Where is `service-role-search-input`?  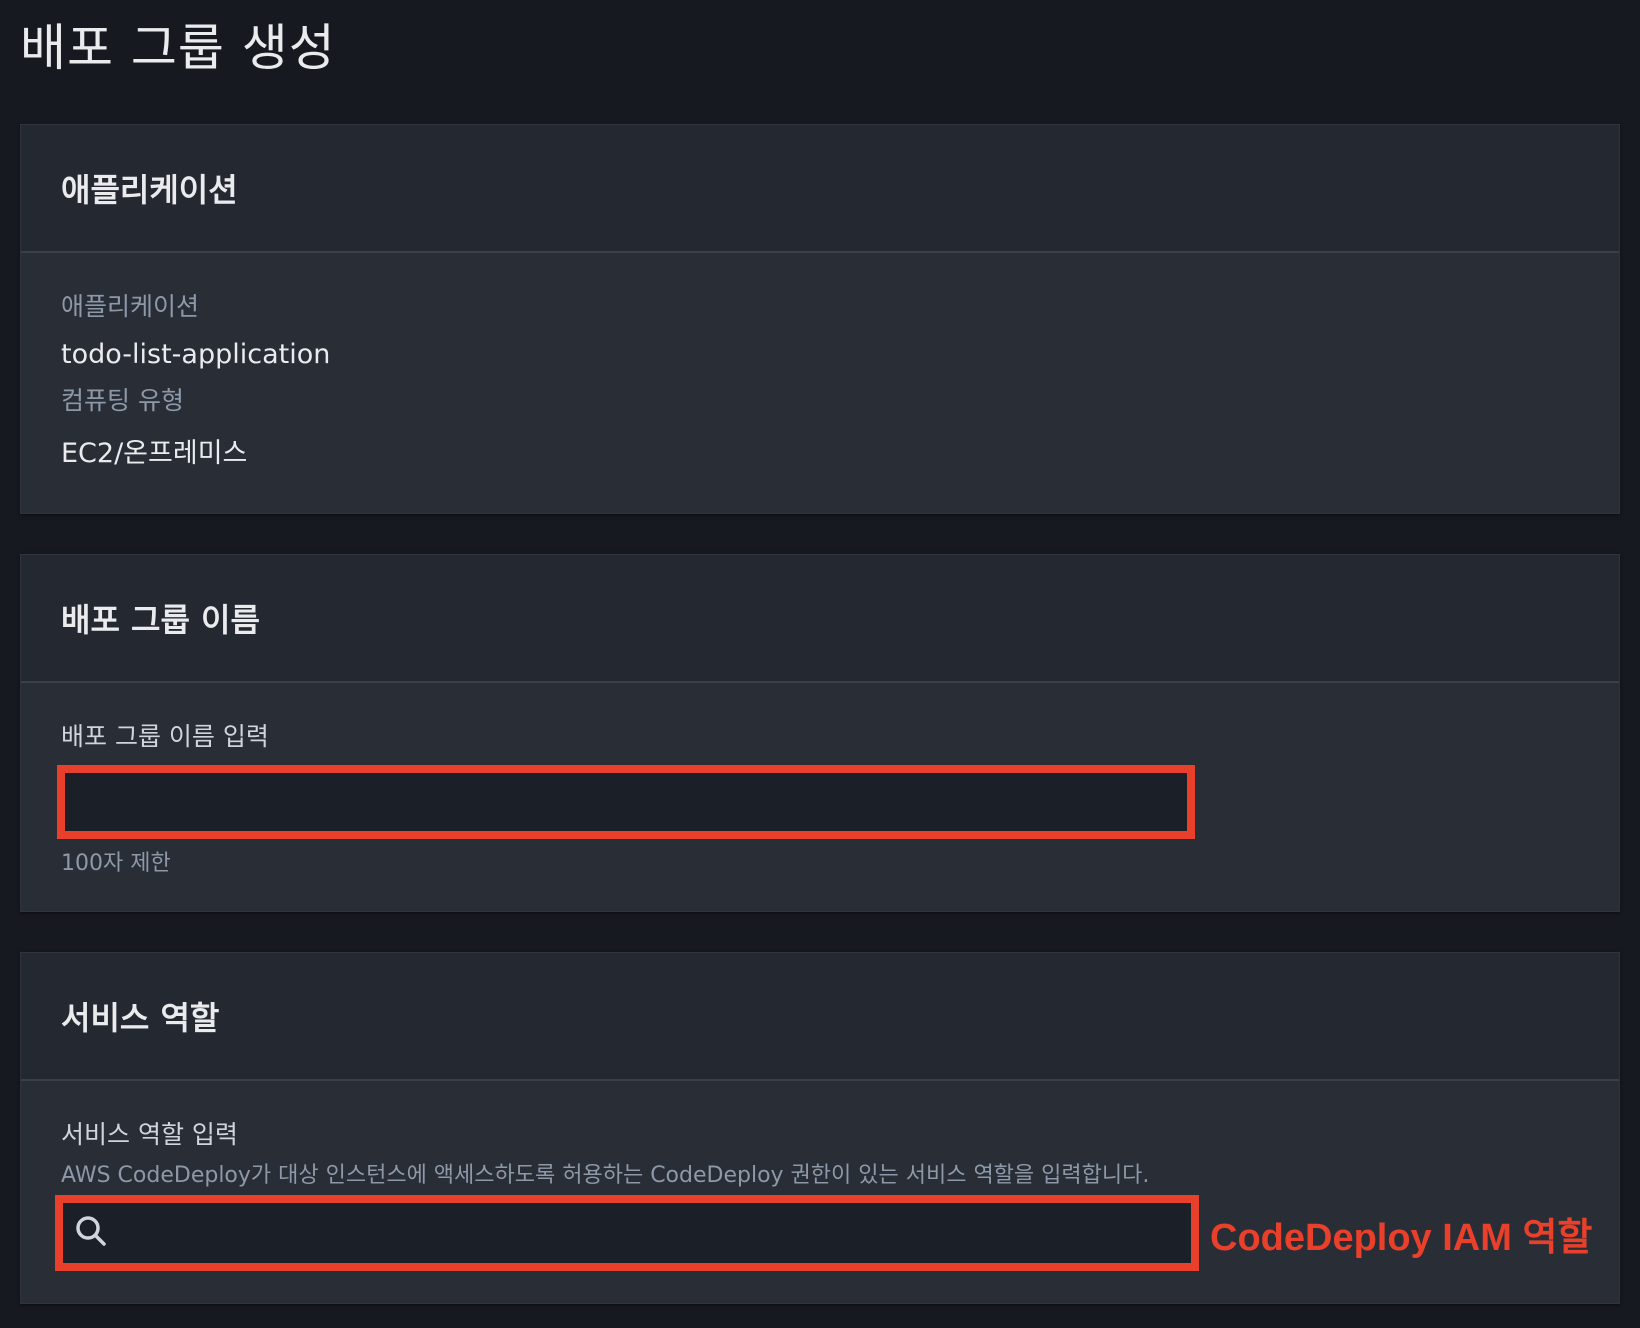 service-role-search-input is located at coordinates (654, 1234).